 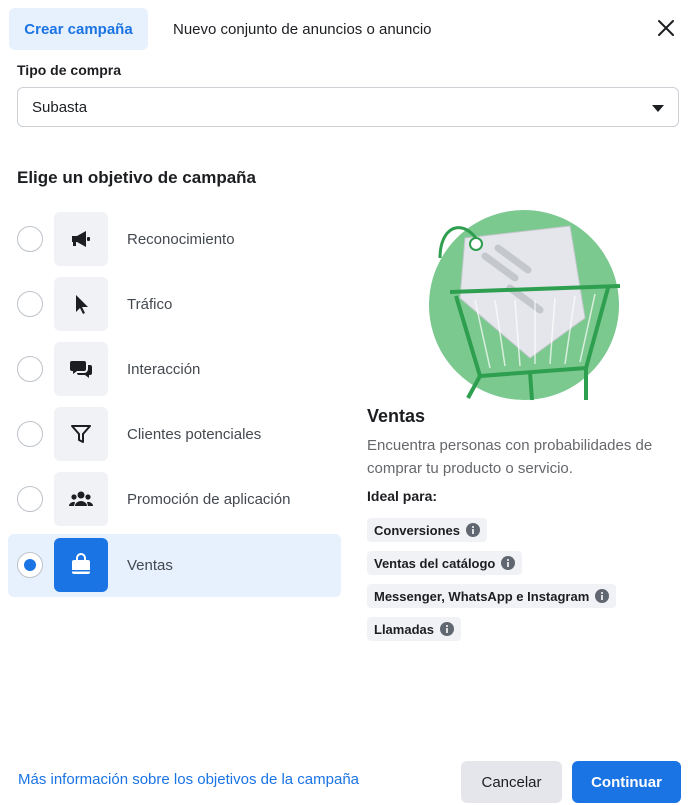 I want to click on objective-label: Interacción, so click(x=164, y=369).